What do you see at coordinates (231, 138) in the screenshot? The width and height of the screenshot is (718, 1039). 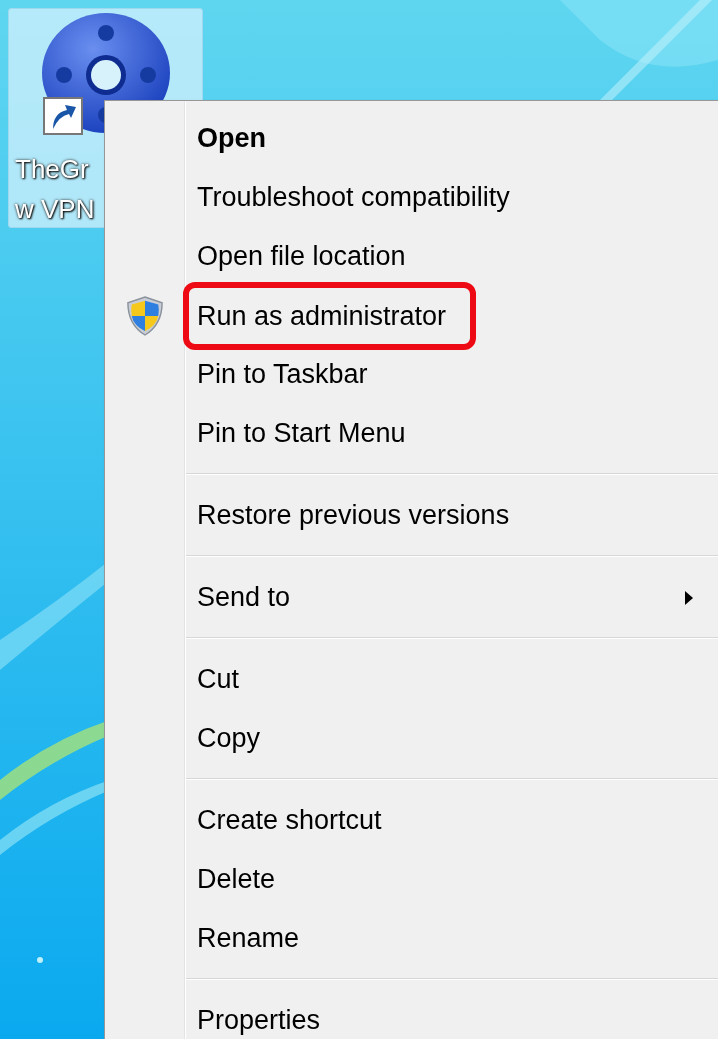 I see `menu-item-label: Open` at bounding box center [231, 138].